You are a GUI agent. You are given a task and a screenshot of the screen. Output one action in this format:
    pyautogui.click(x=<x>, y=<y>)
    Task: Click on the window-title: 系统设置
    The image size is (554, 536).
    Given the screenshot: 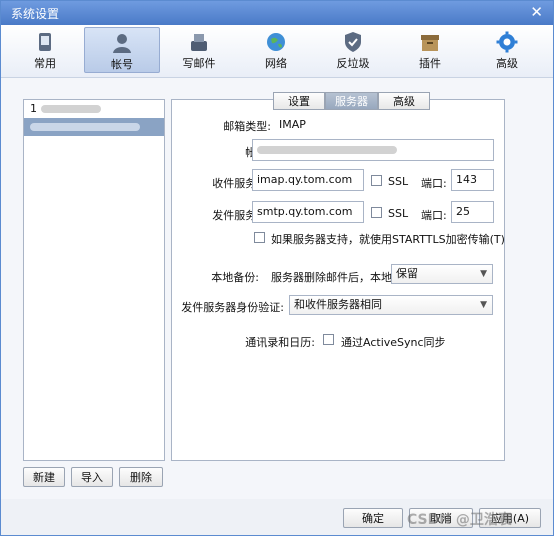 What is the action you would take?
    pyautogui.click(x=35, y=14)
    